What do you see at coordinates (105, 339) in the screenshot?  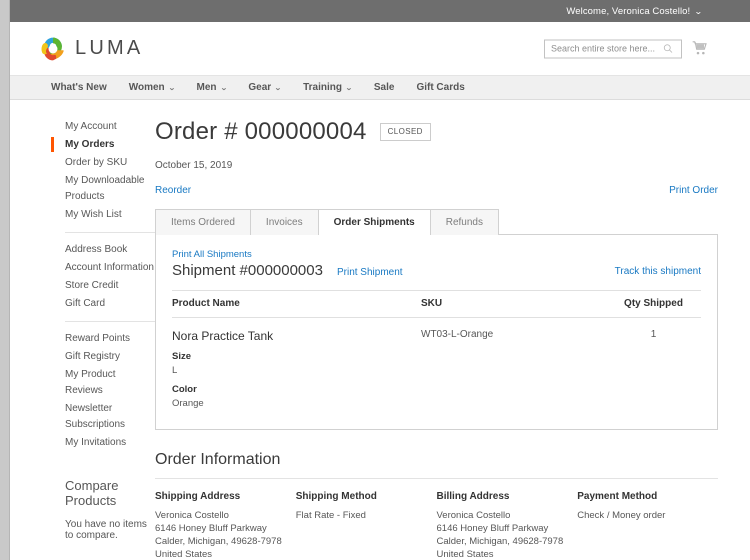 I see `sidebar-item-reward-points: Reward Points` at bounding box center [105, 339].